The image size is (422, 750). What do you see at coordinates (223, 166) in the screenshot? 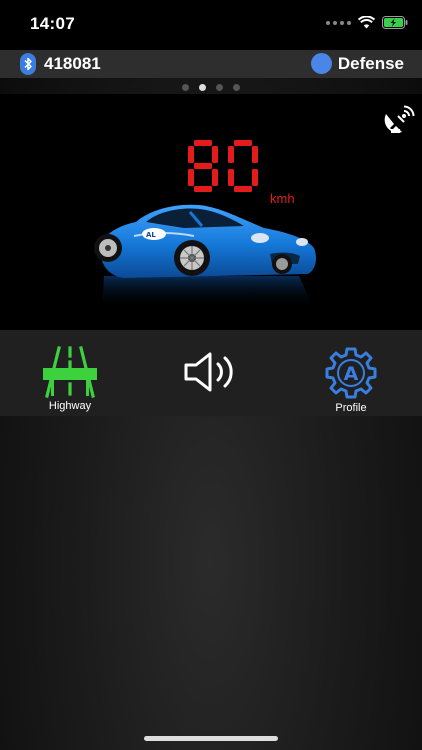
I see `speed-display` at bounding box center [223, 166].